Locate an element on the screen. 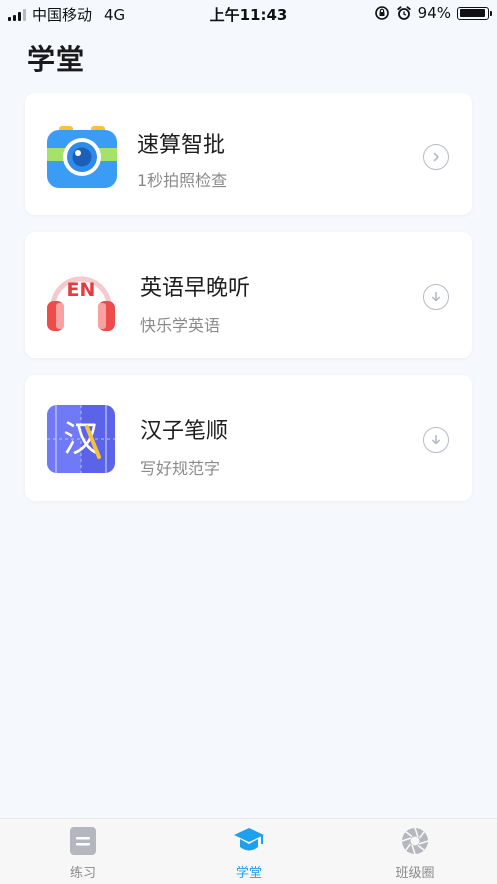 The image size is (497, 884). battery-icon is located at coordinates (474, 13).